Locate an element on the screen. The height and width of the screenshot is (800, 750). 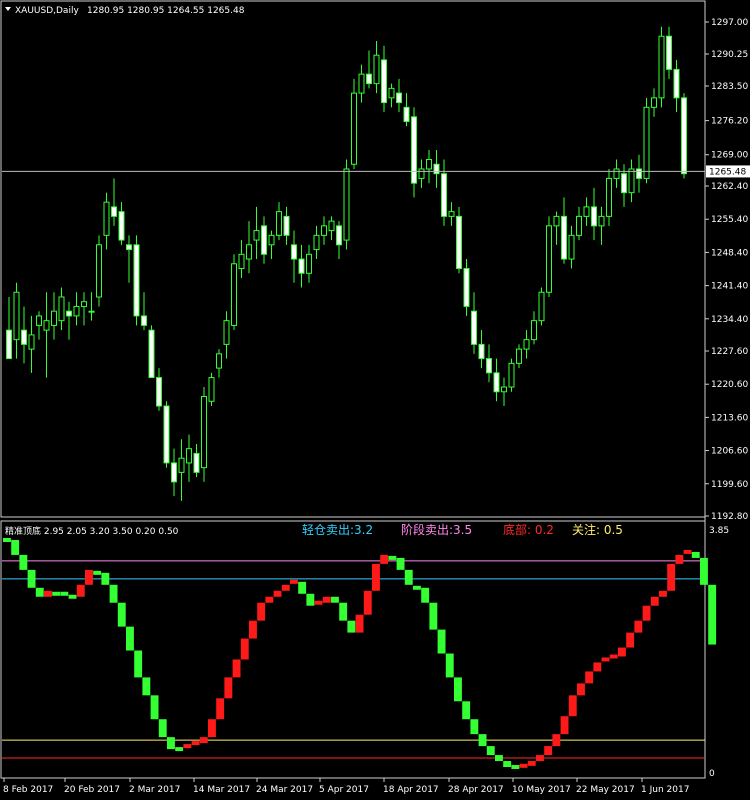
symbol-dropdown-arrow-icon is located at coordinates (8, 9).